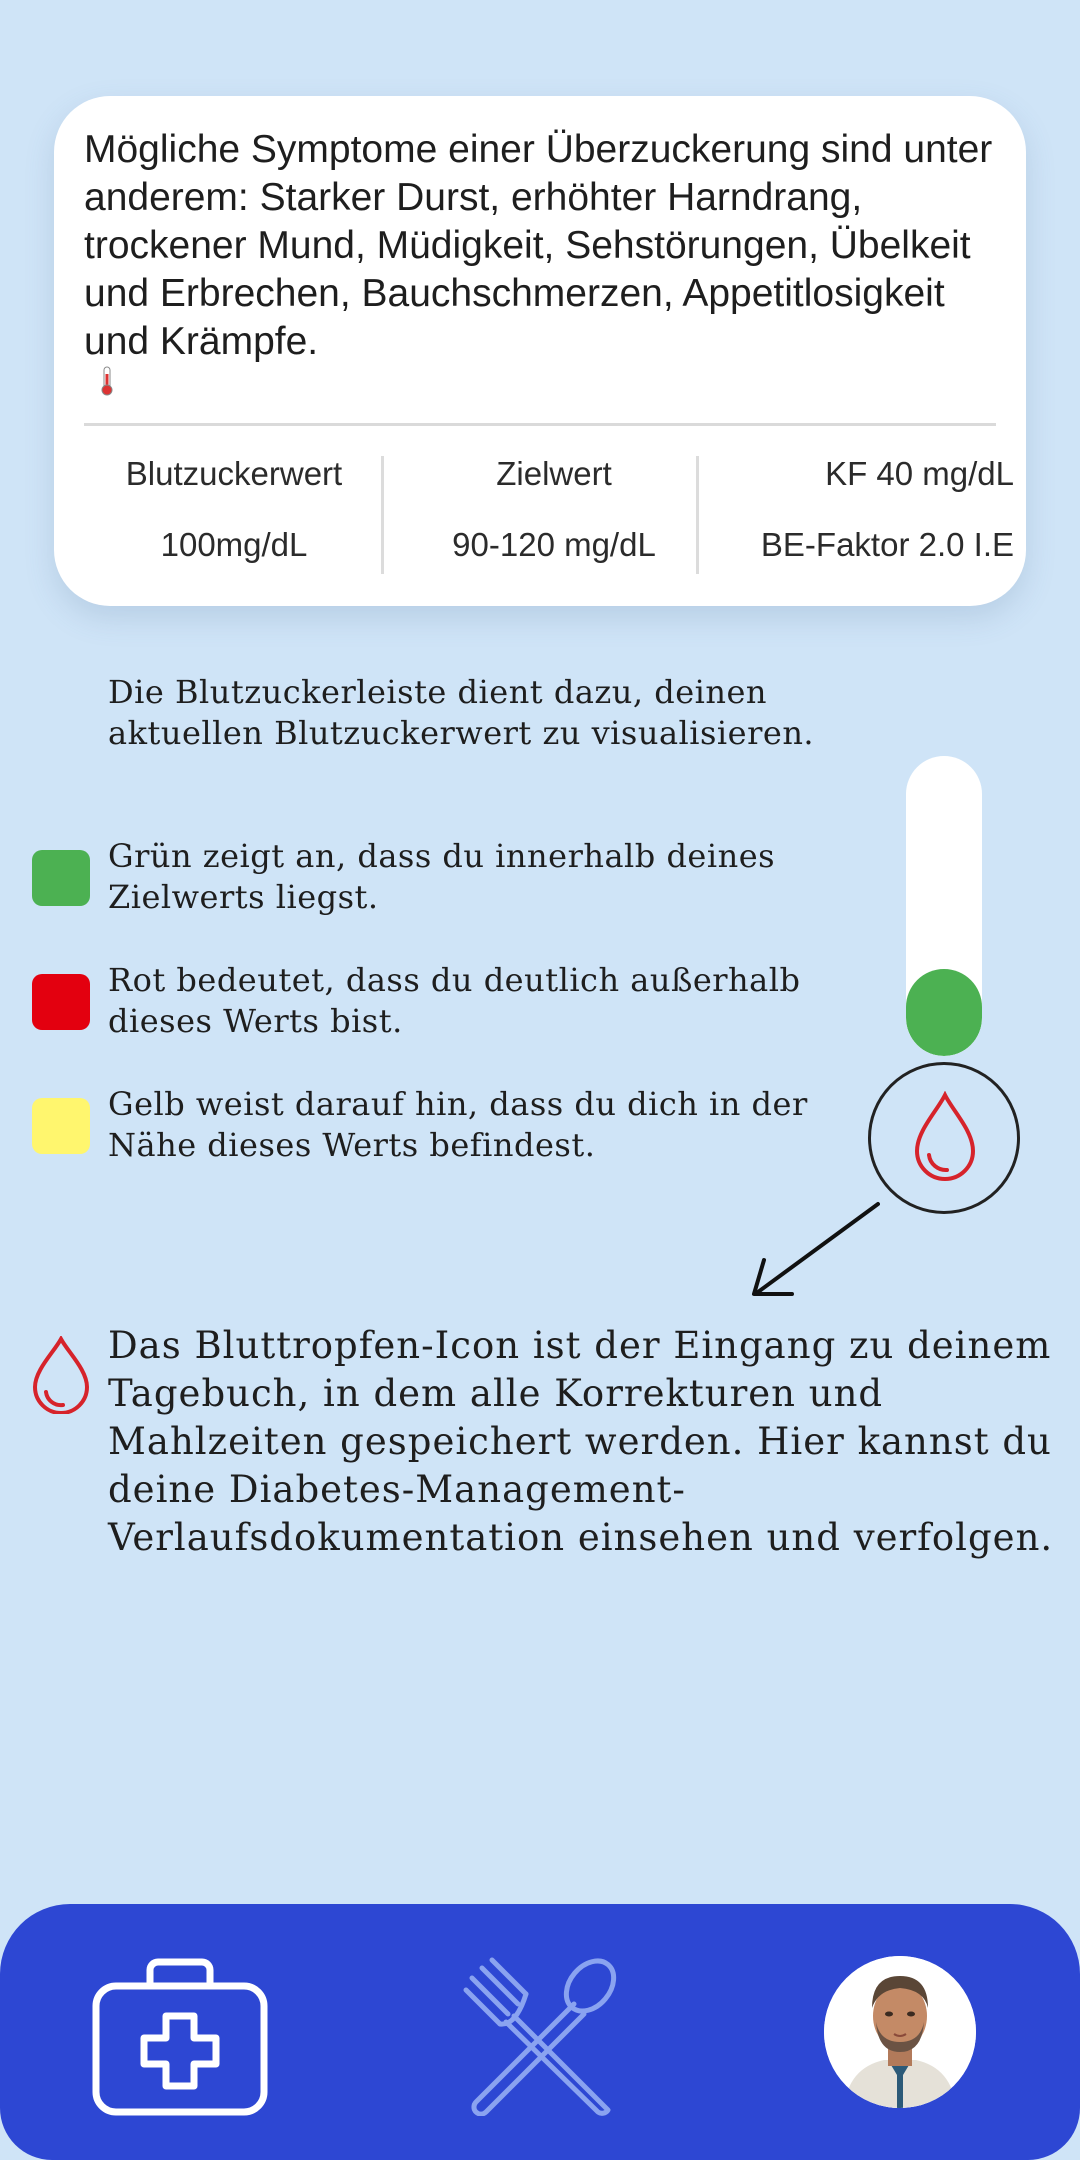 The height and width of the screenshot is (2160, 1080). I want to click on be-factor-label: BE-Faktor 2.0 I.E, so click(887, 544).